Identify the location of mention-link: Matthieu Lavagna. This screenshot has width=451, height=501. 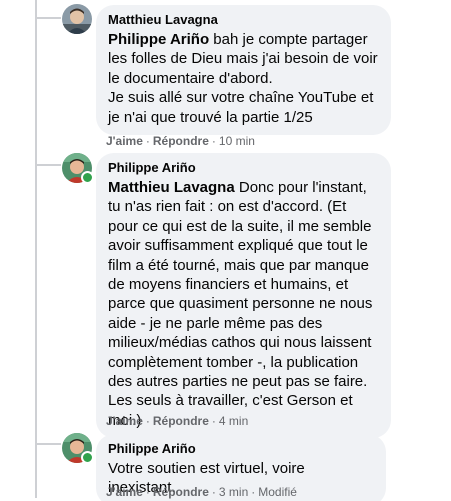
(171, 187).